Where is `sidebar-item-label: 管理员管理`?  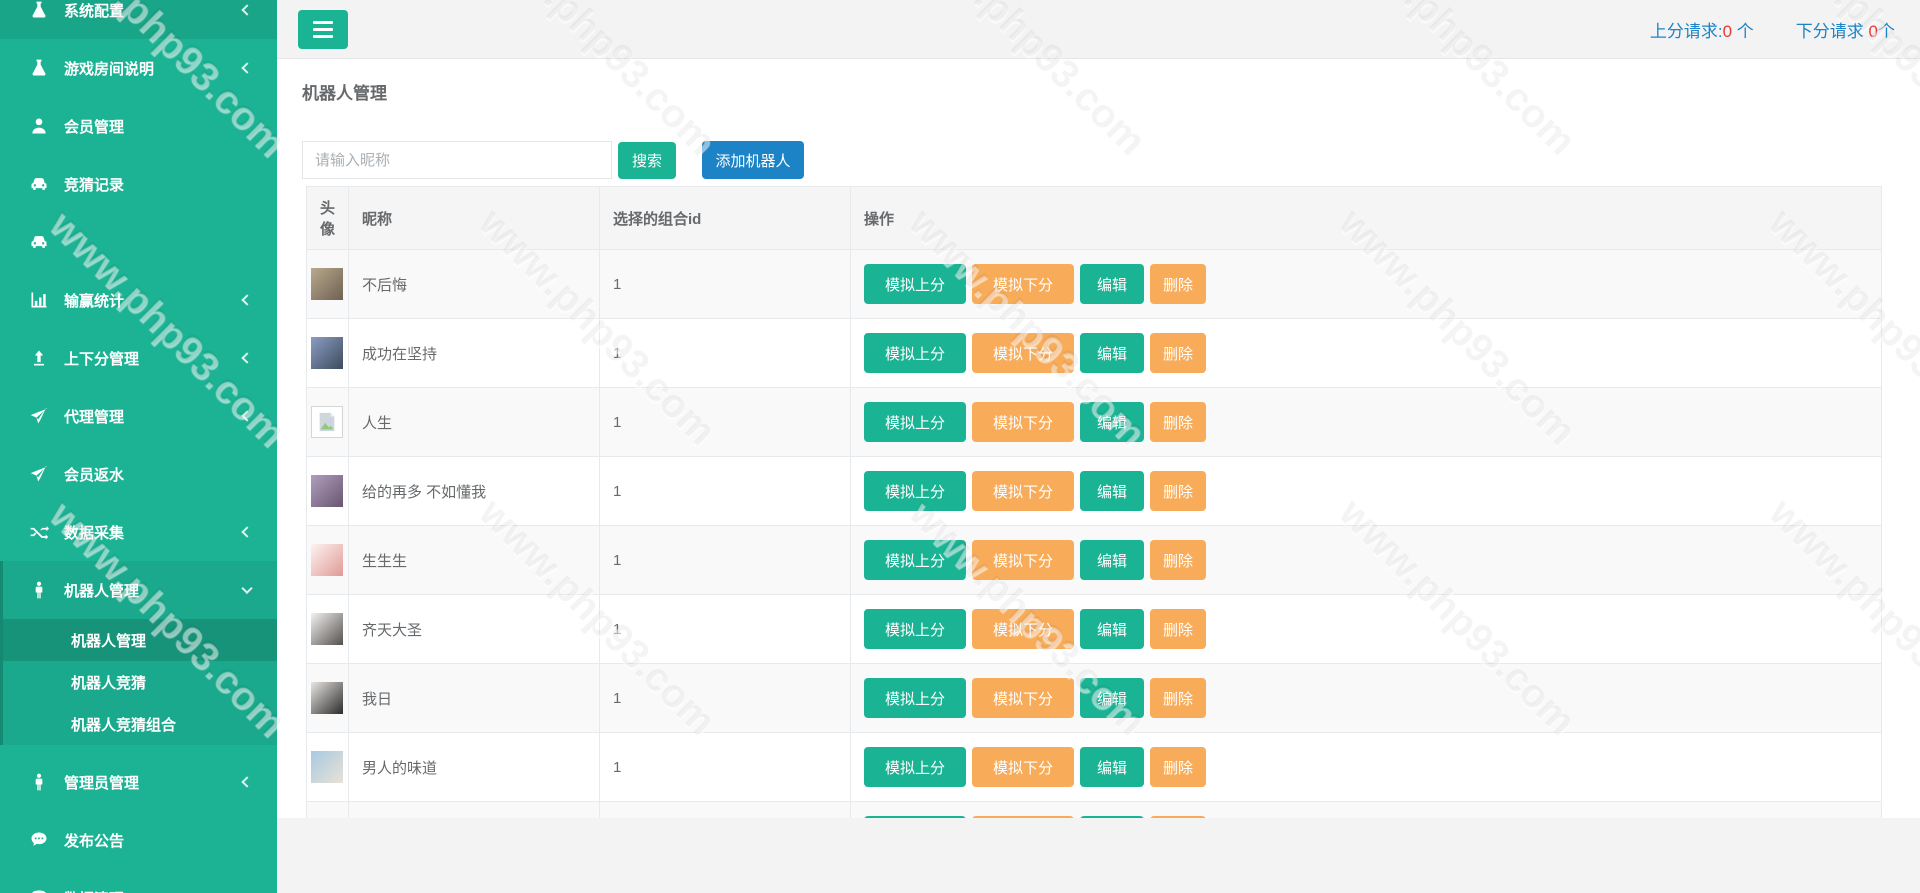
sidebar-item-label: 管理员管理 is located at coordinates (102, 783).